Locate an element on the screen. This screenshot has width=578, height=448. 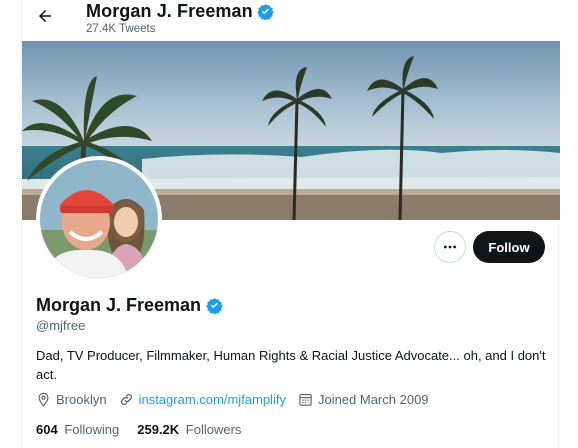
avatar-image is located at coordinates (99, 219).